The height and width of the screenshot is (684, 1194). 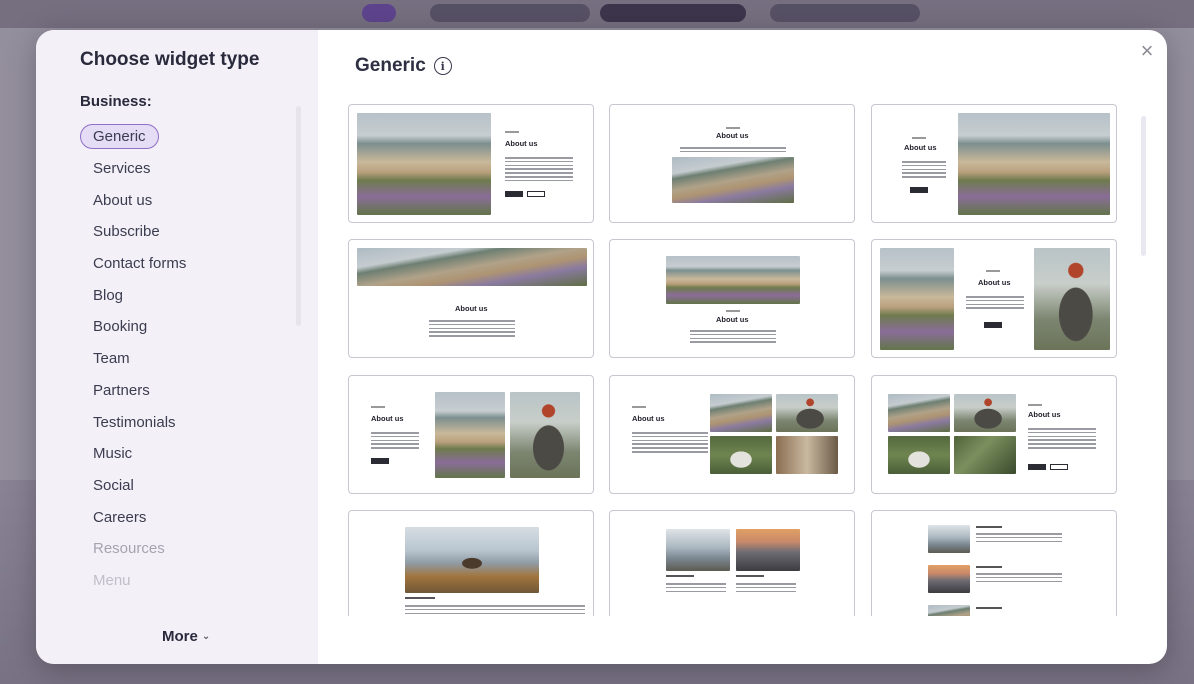 What do you see at coordinates (112, 580) in the screenshot?
I see `sidebar-item-label: Menu` at bounding box center [112, 580].